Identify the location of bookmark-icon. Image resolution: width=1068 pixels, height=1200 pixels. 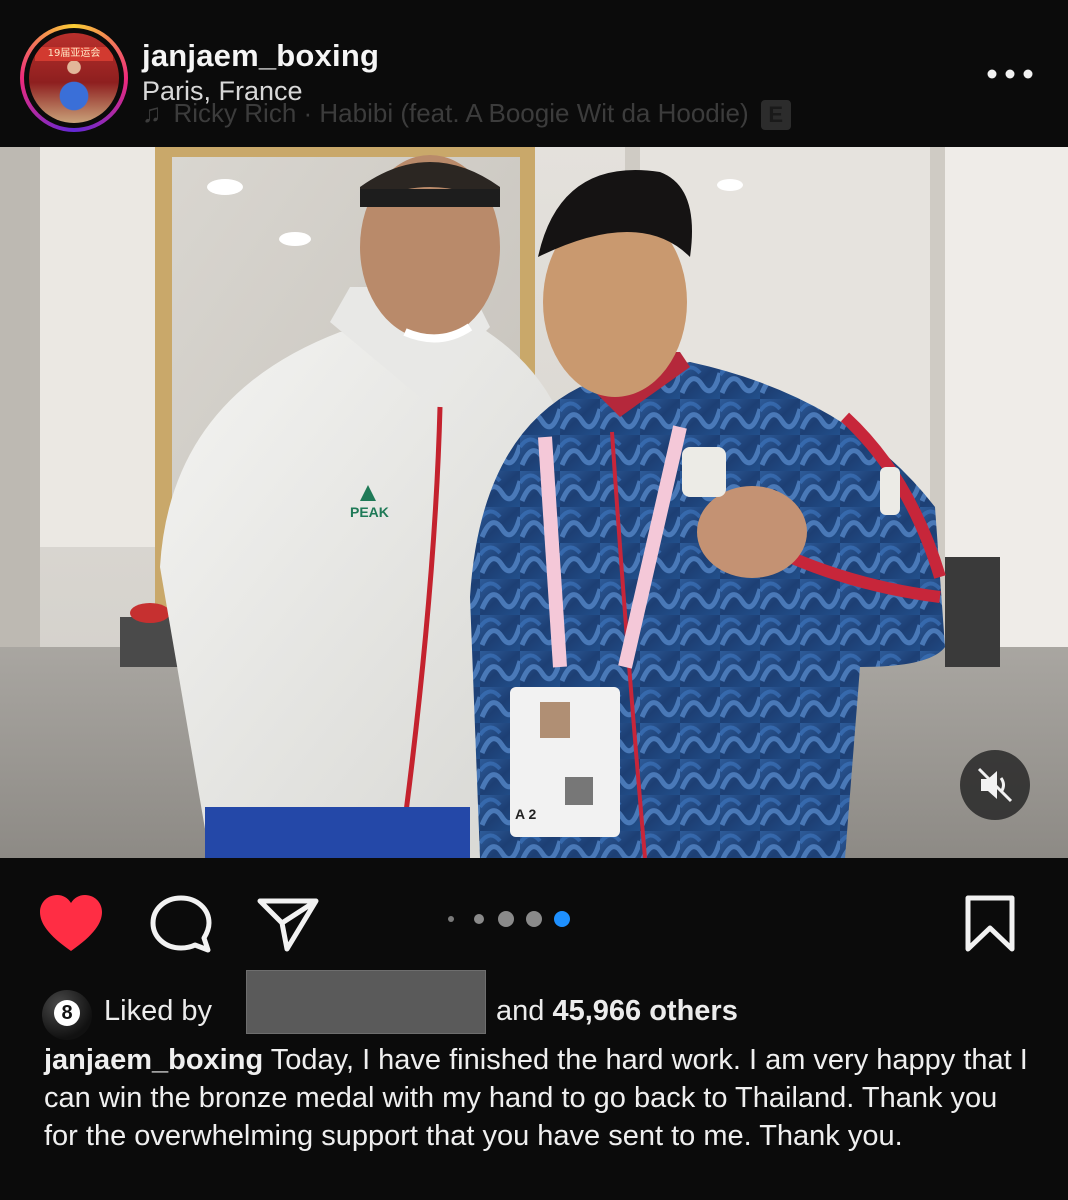
(990, 923).